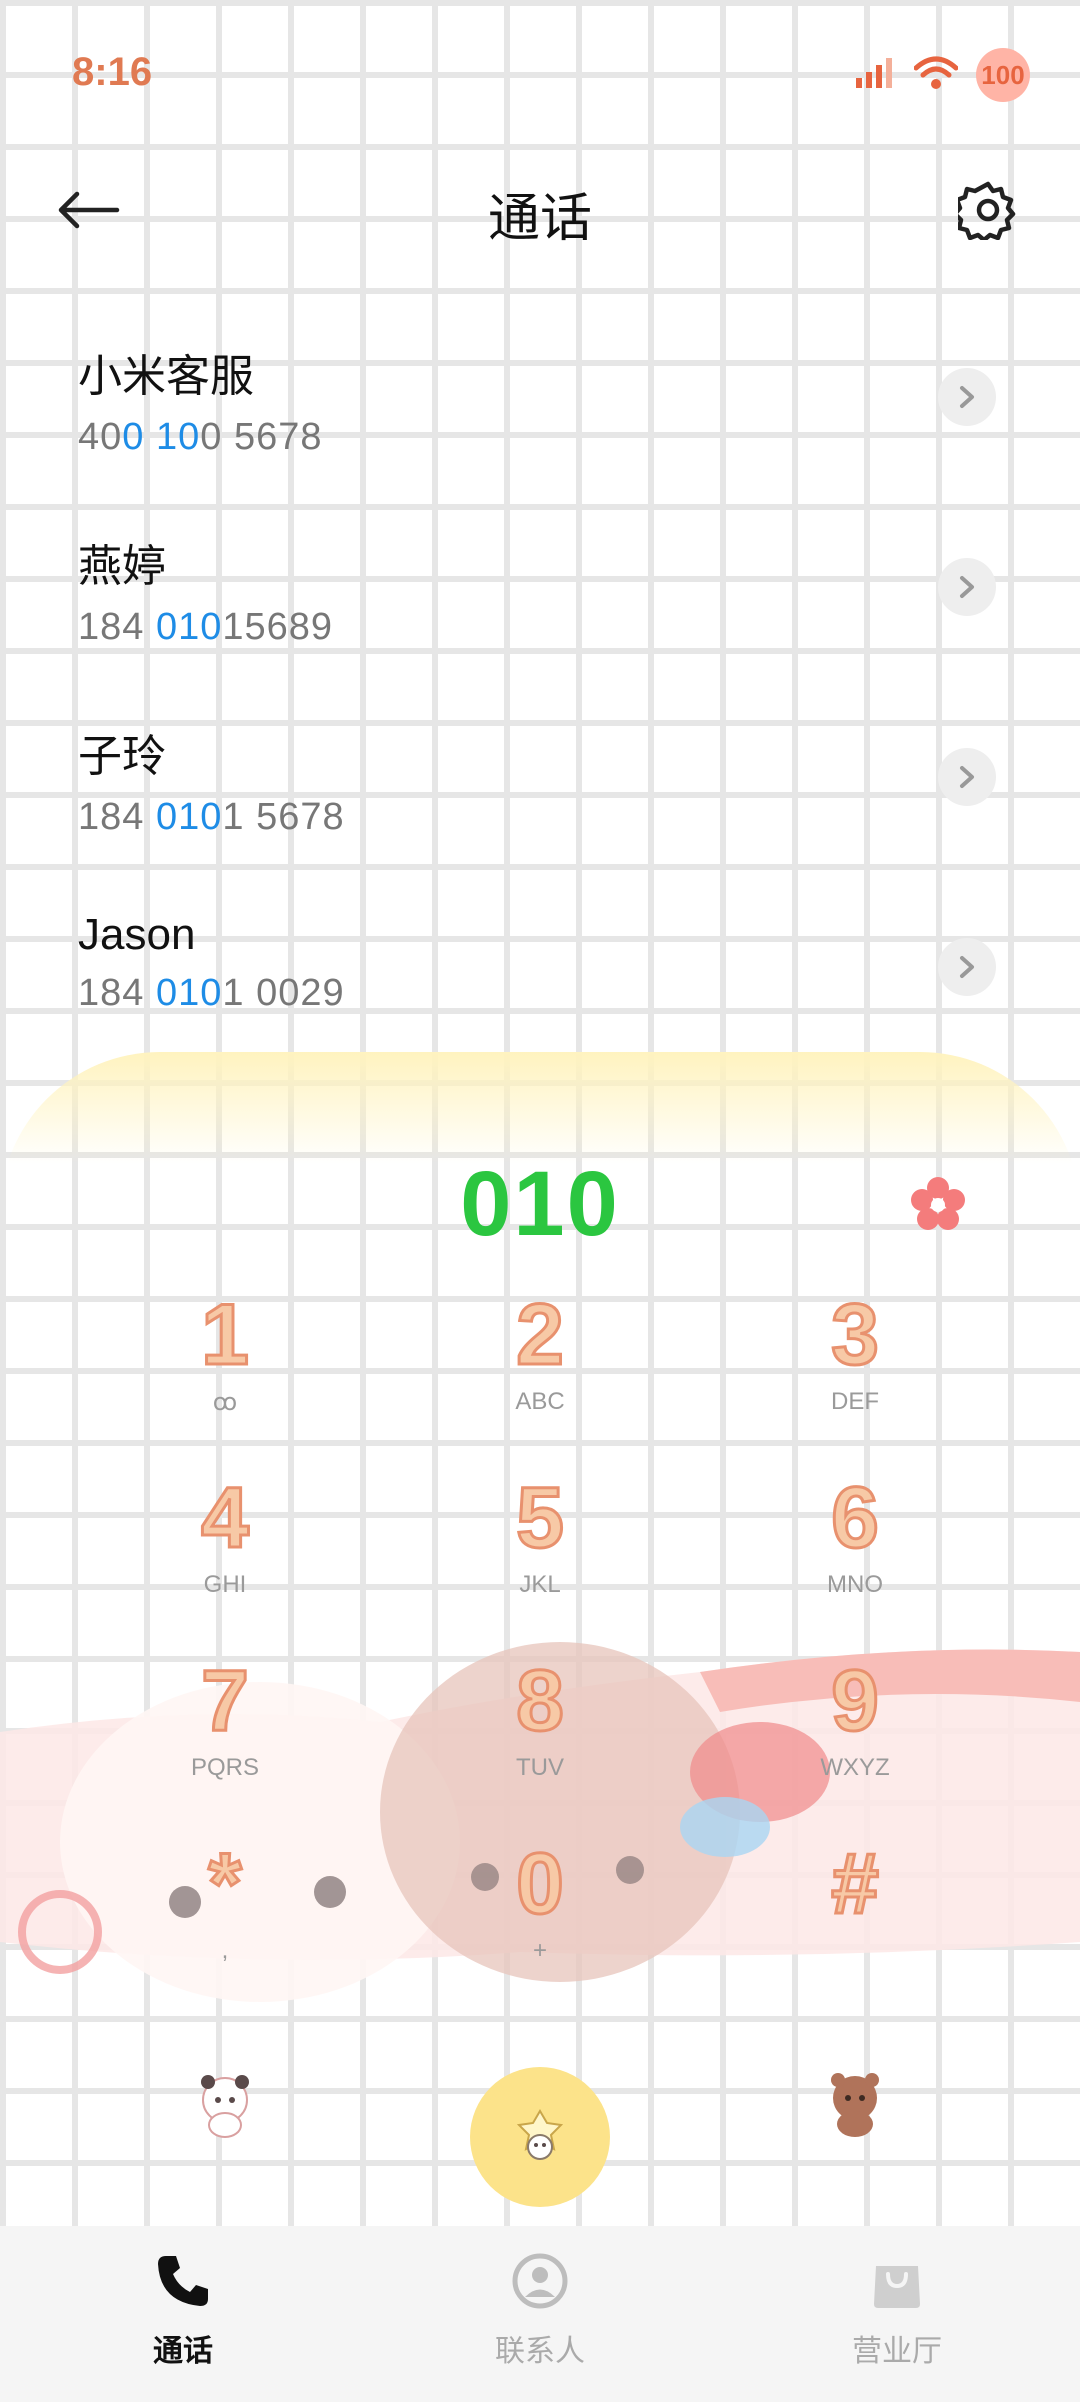  Describe the element at coordinates (855, 2105) in the screenshot. I see `bear-sticker-icon` at that location.